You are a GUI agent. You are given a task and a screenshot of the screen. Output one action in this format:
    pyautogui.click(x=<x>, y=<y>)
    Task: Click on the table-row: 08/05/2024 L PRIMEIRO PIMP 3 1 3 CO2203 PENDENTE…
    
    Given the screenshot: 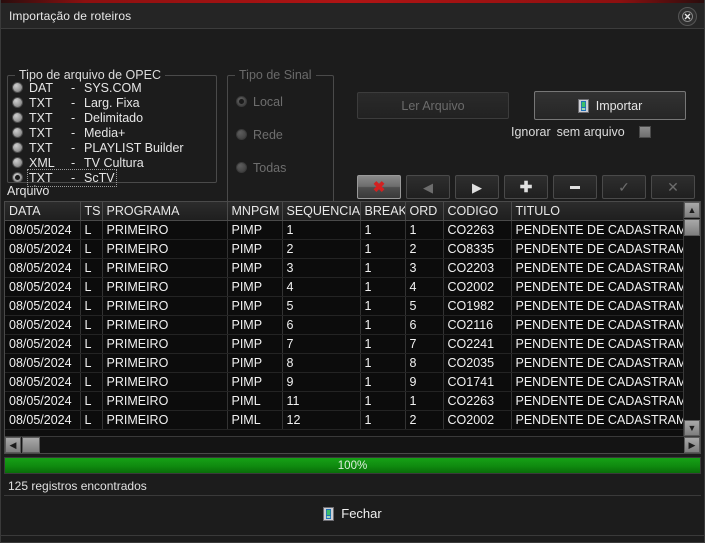 What is the action you would take?
    pyautogui.click(x=344, y=268)
    